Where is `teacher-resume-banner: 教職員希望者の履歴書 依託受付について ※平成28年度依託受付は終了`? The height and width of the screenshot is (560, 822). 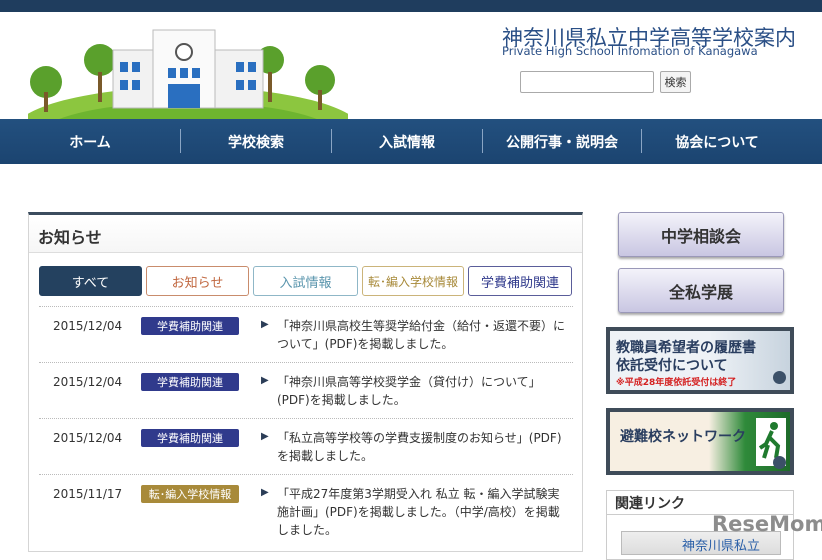 teacher-resume-banner: 教職員希望者の履歴書 依託受付について ※平成28年度依託受付は終了 is located at coordinates (700, 360).